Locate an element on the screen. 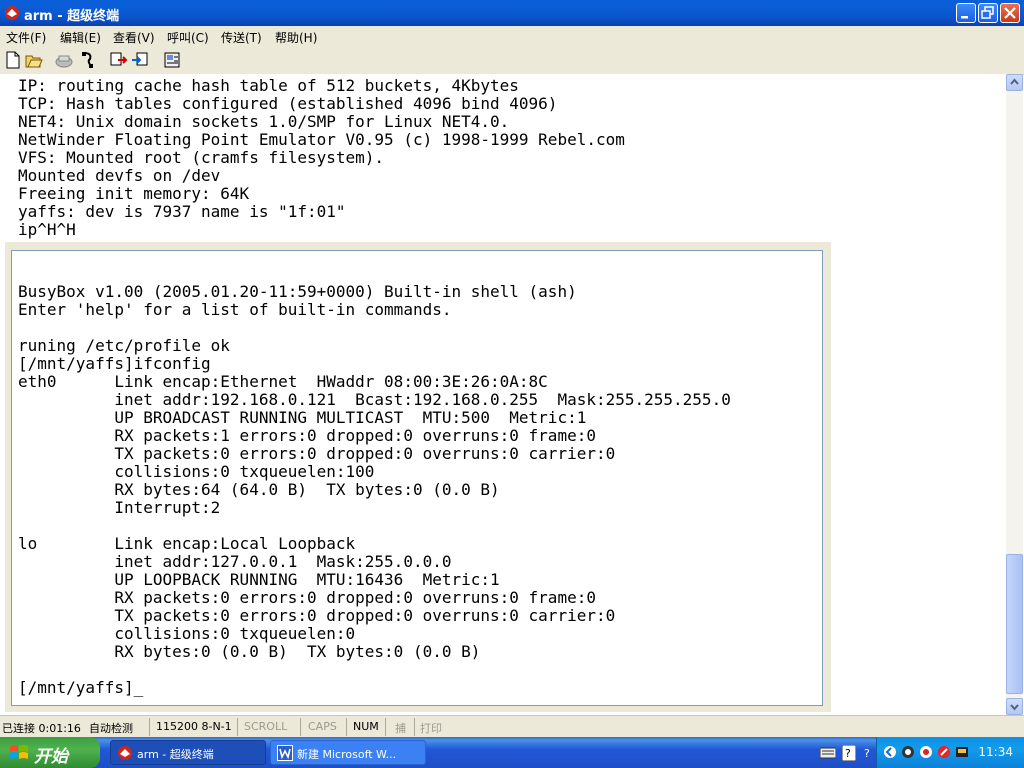 The width and height of the screenshot is (1024, 768). receive-icon is located at coordinates (140, 60).